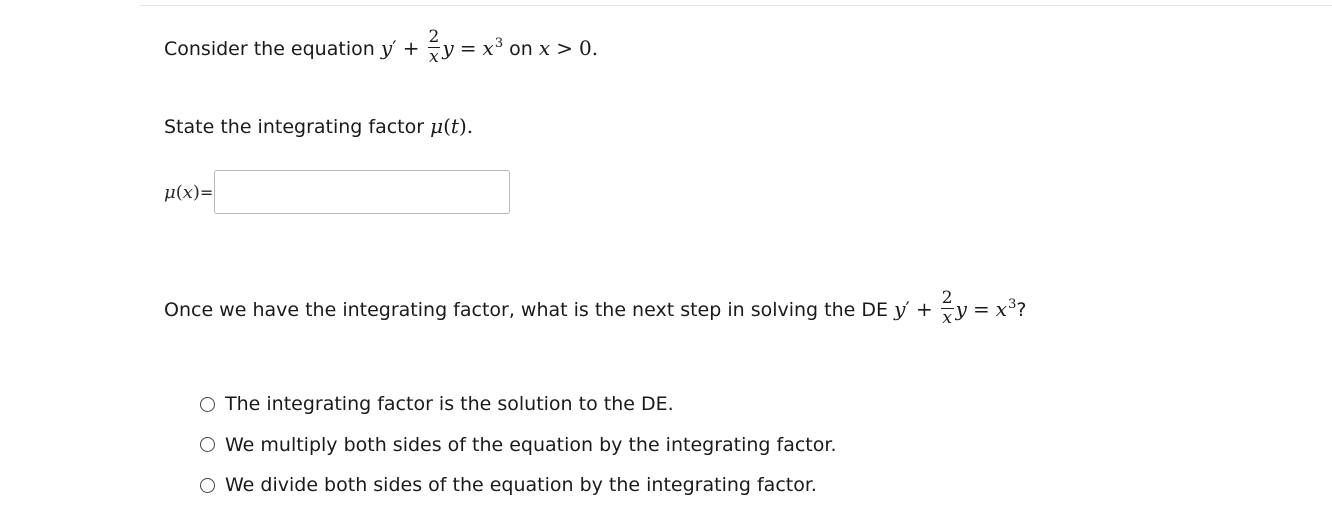  What do you see at coordinates (411, 48) in the screenshot?
I see `q1-plus: +` at bounding box center [411, 48].